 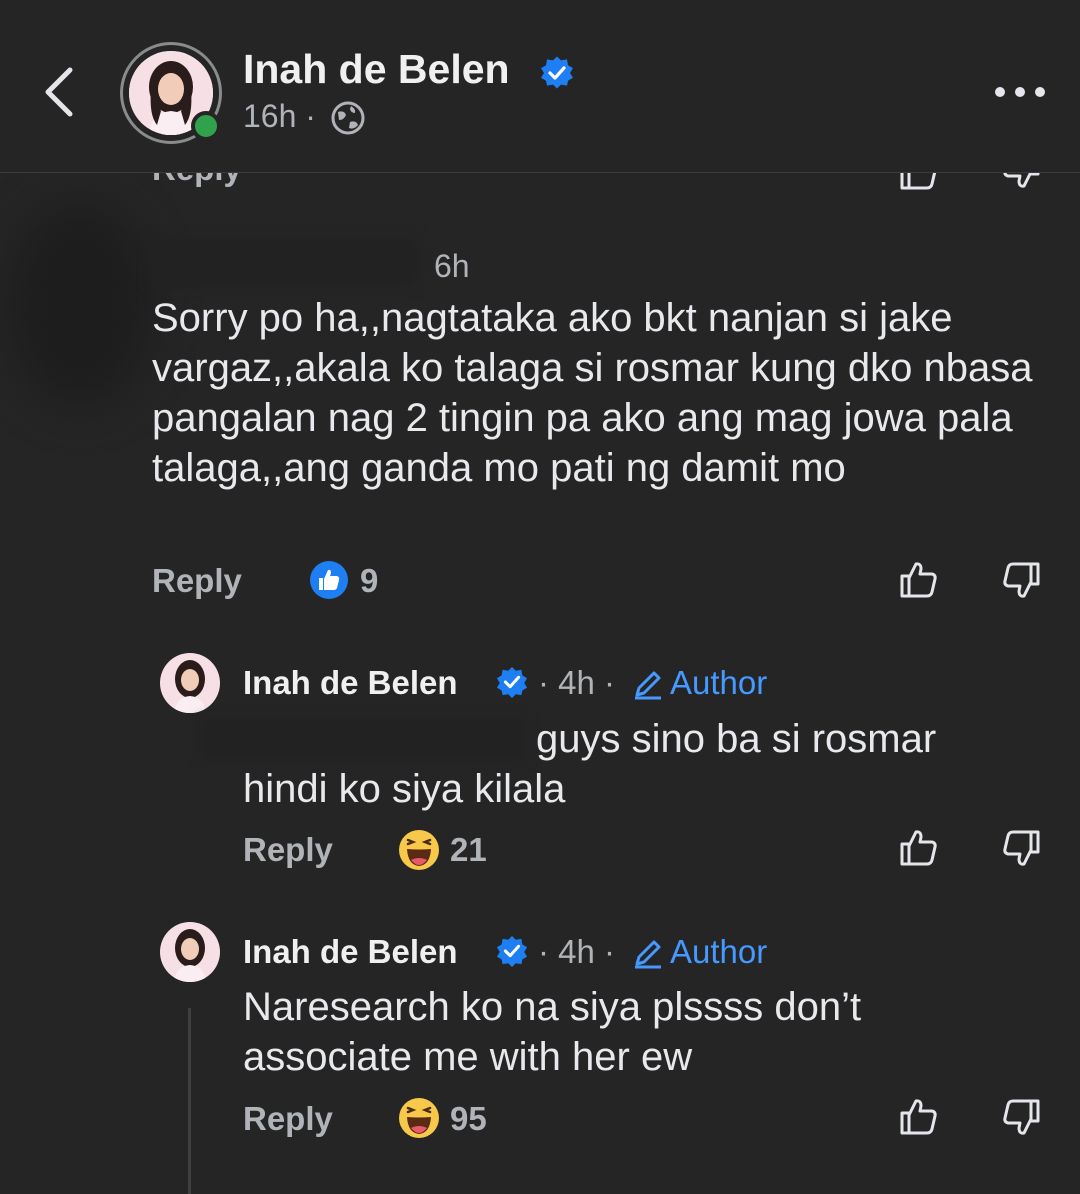 I want to click on post-time: 16h ·, so click(x=279, y=116).